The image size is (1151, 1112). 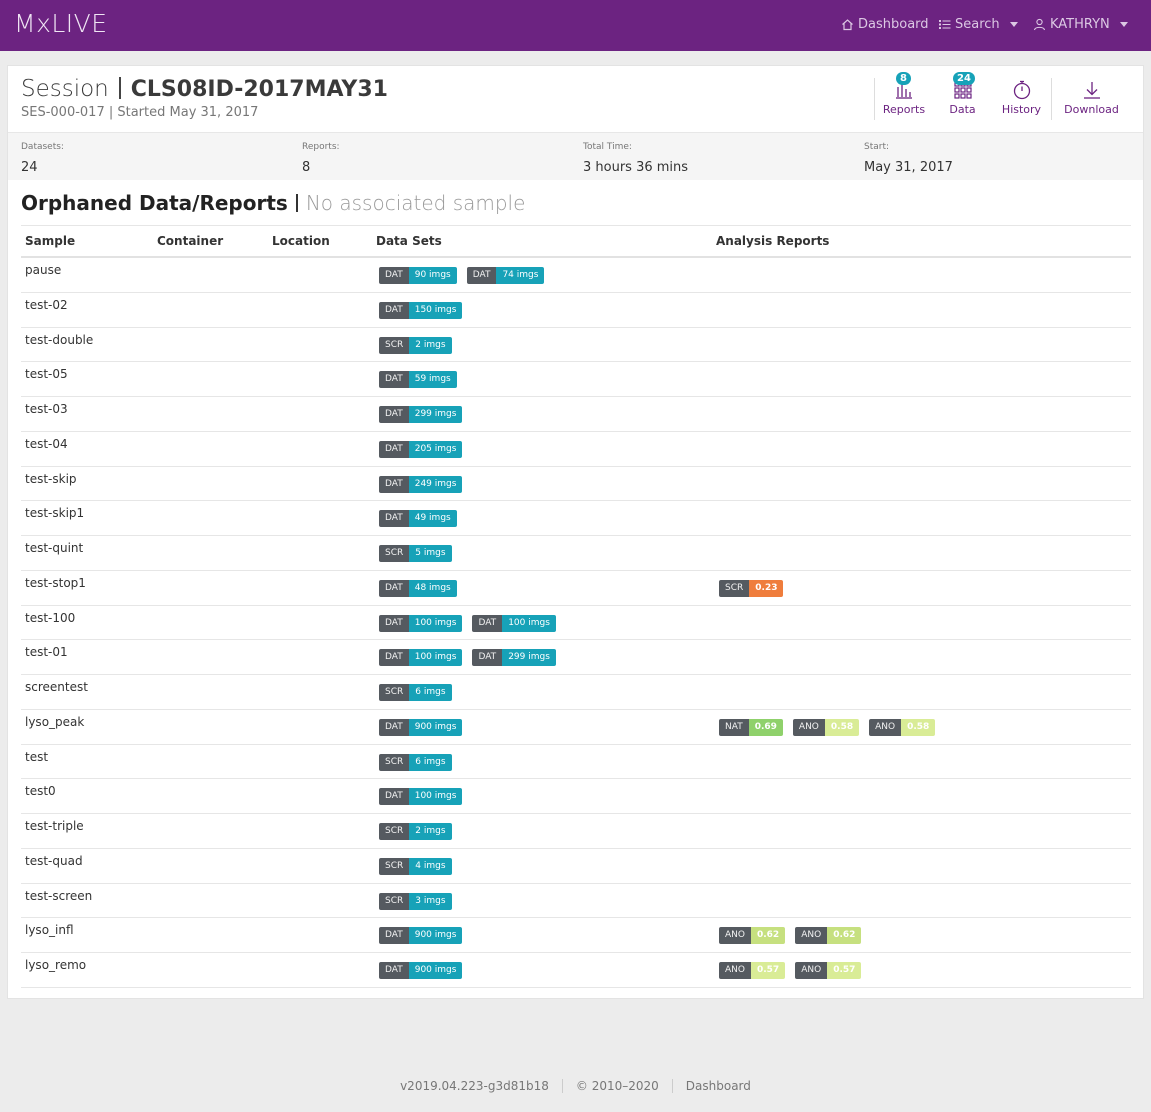 I want to click on table-row: test-quad SCR 4 imgs, so click(x=576, y=866).